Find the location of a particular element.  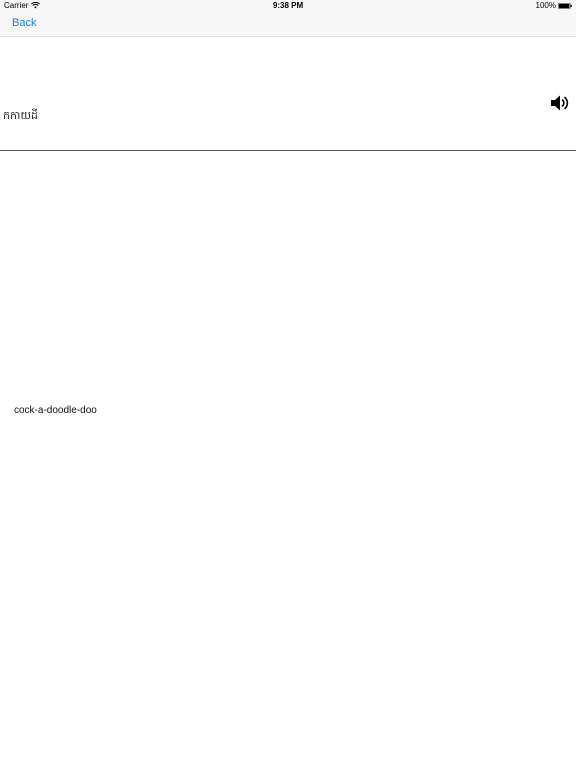

speaker-icon is located at coordinates (560, 103).